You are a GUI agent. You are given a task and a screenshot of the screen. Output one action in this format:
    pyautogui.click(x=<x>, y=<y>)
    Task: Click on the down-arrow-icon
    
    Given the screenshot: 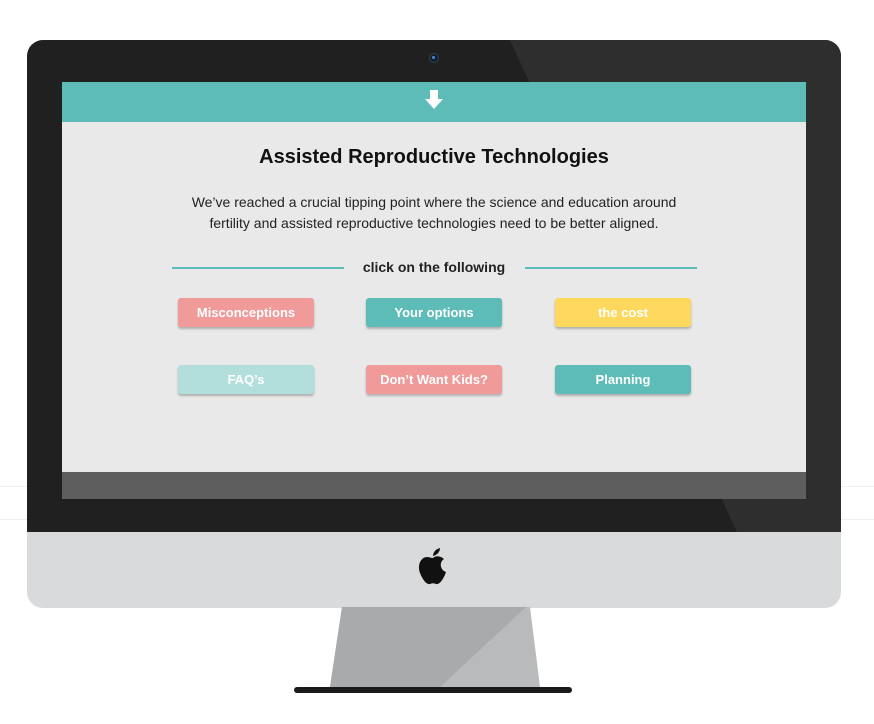 What is the action you would take?
    pyautogui.click(x=434, y=100)
    